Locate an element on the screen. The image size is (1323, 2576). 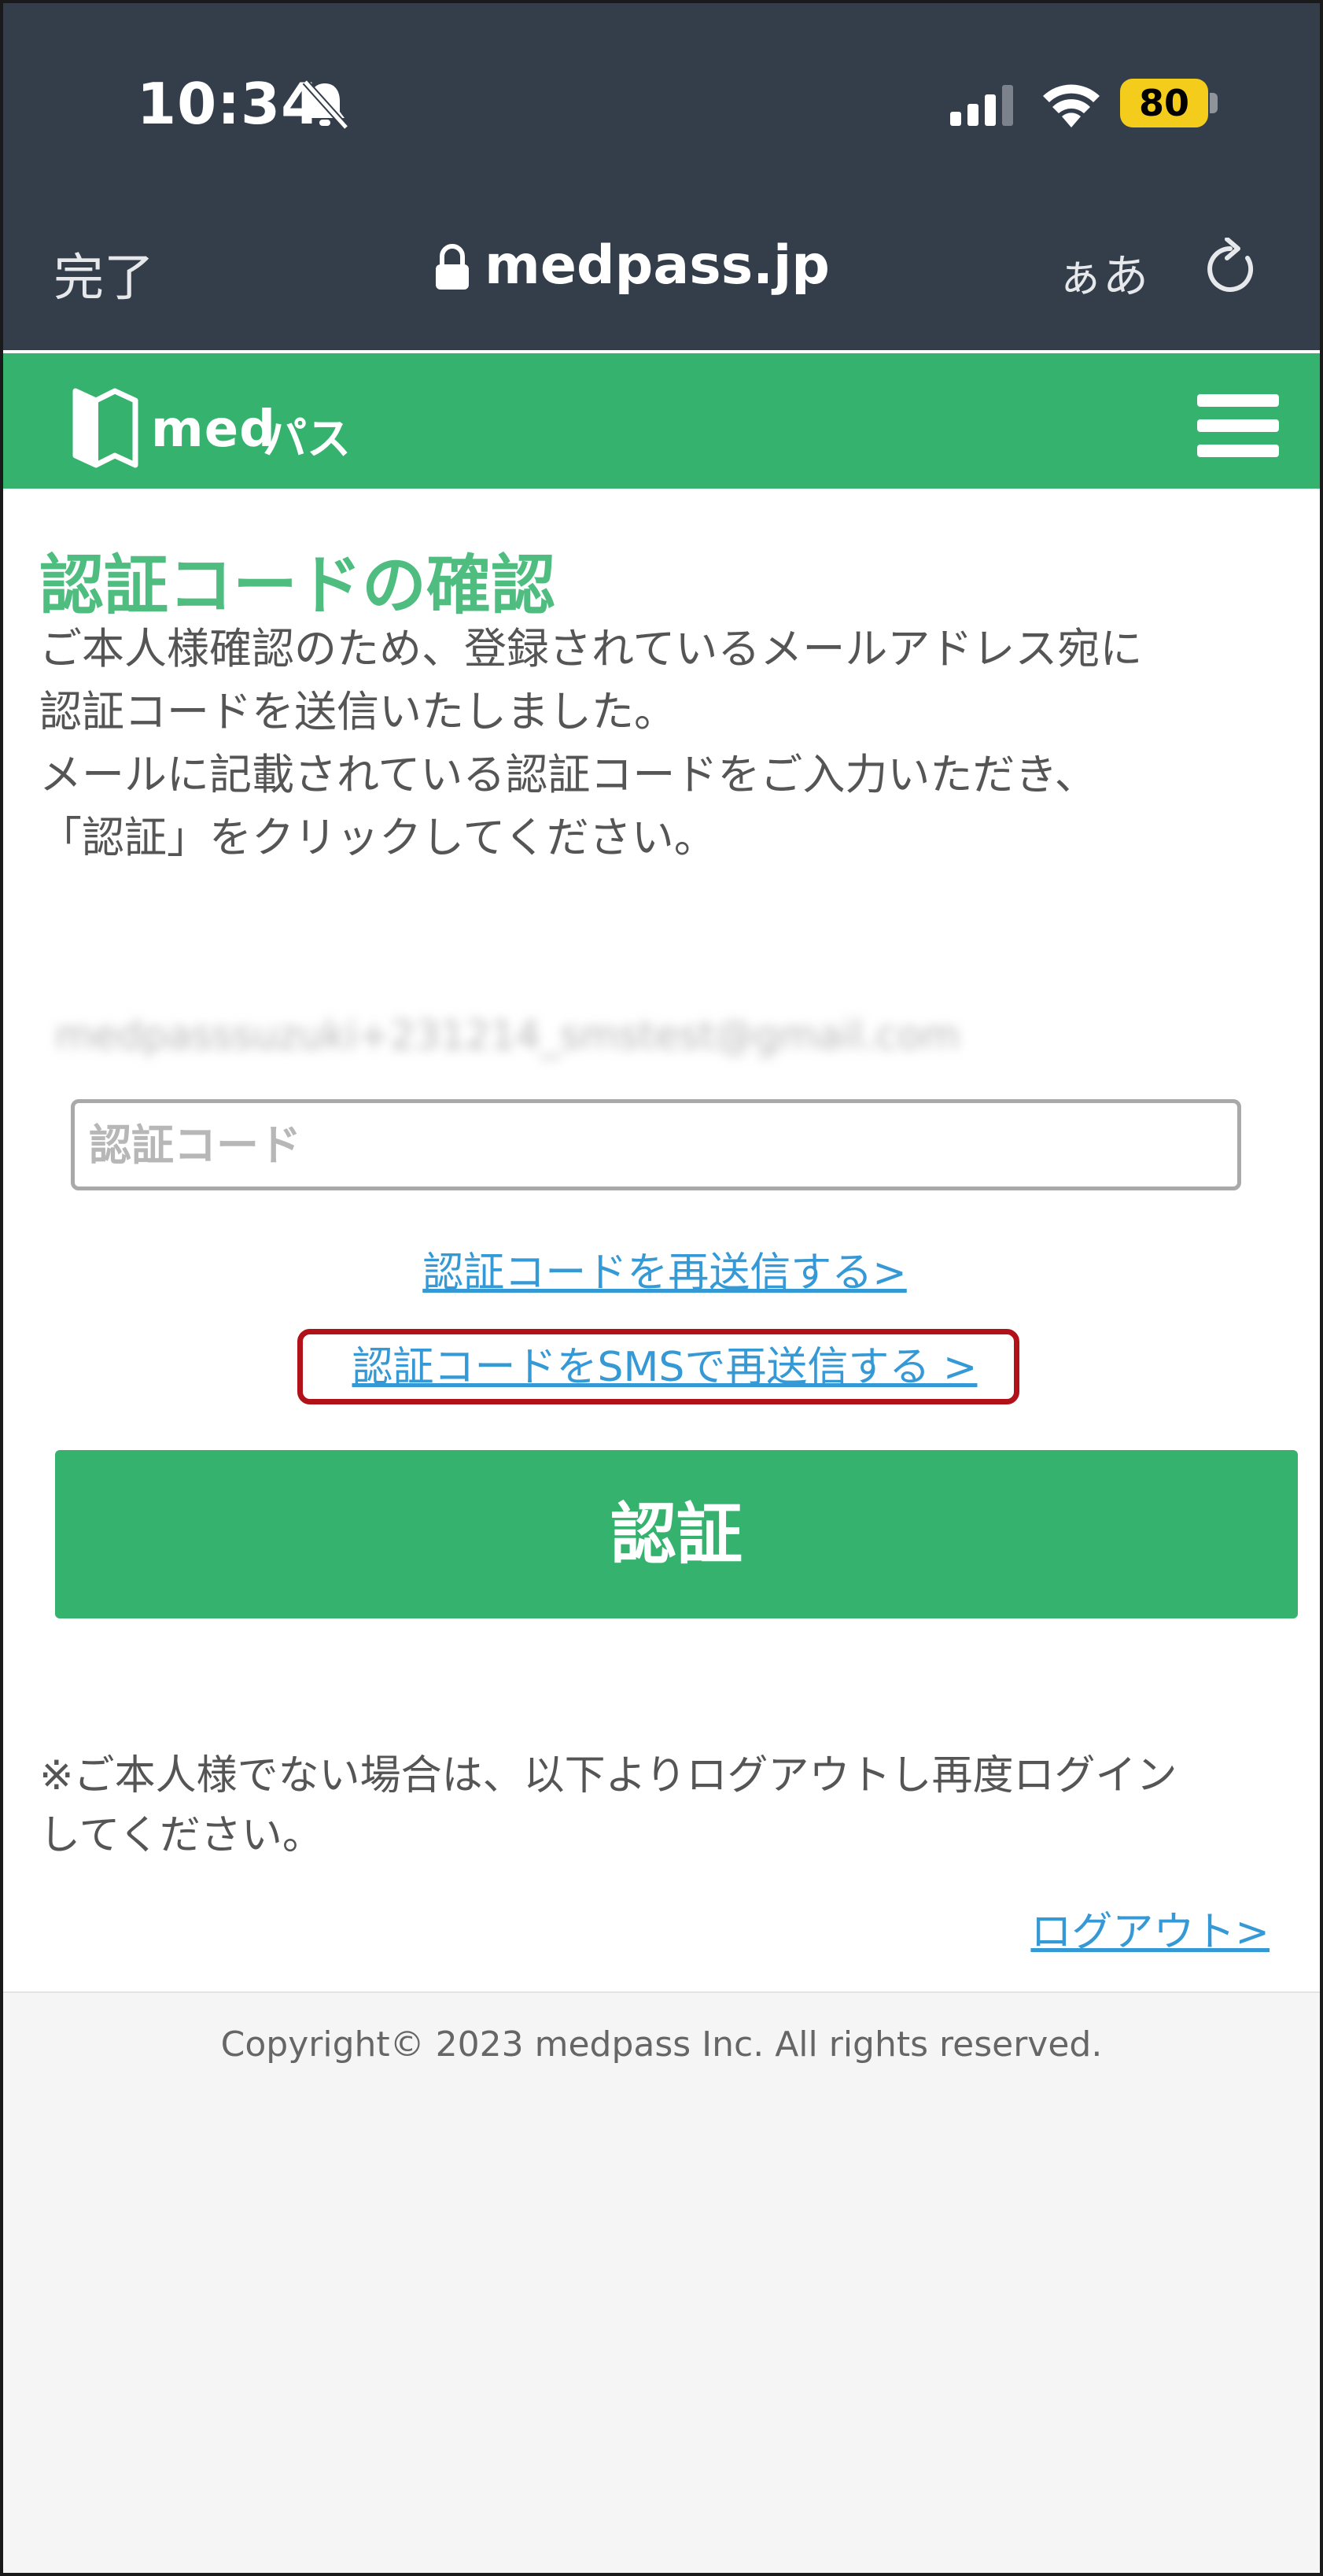
text-size-button: ぁあ is located at coordinates (1102, 272).